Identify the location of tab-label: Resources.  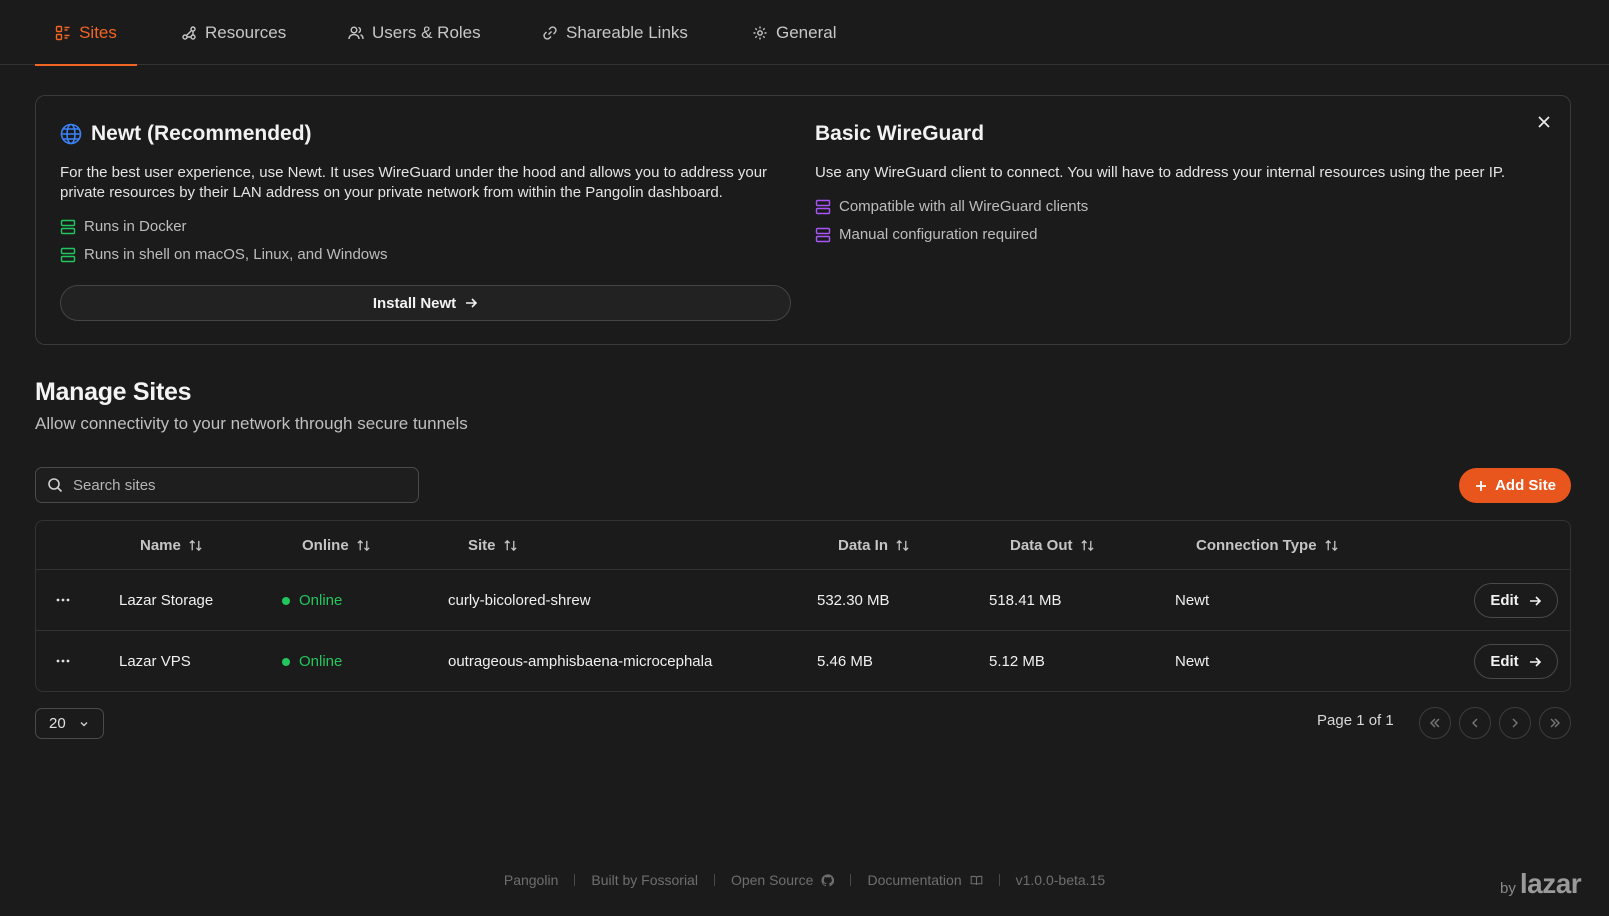
(246, 32).